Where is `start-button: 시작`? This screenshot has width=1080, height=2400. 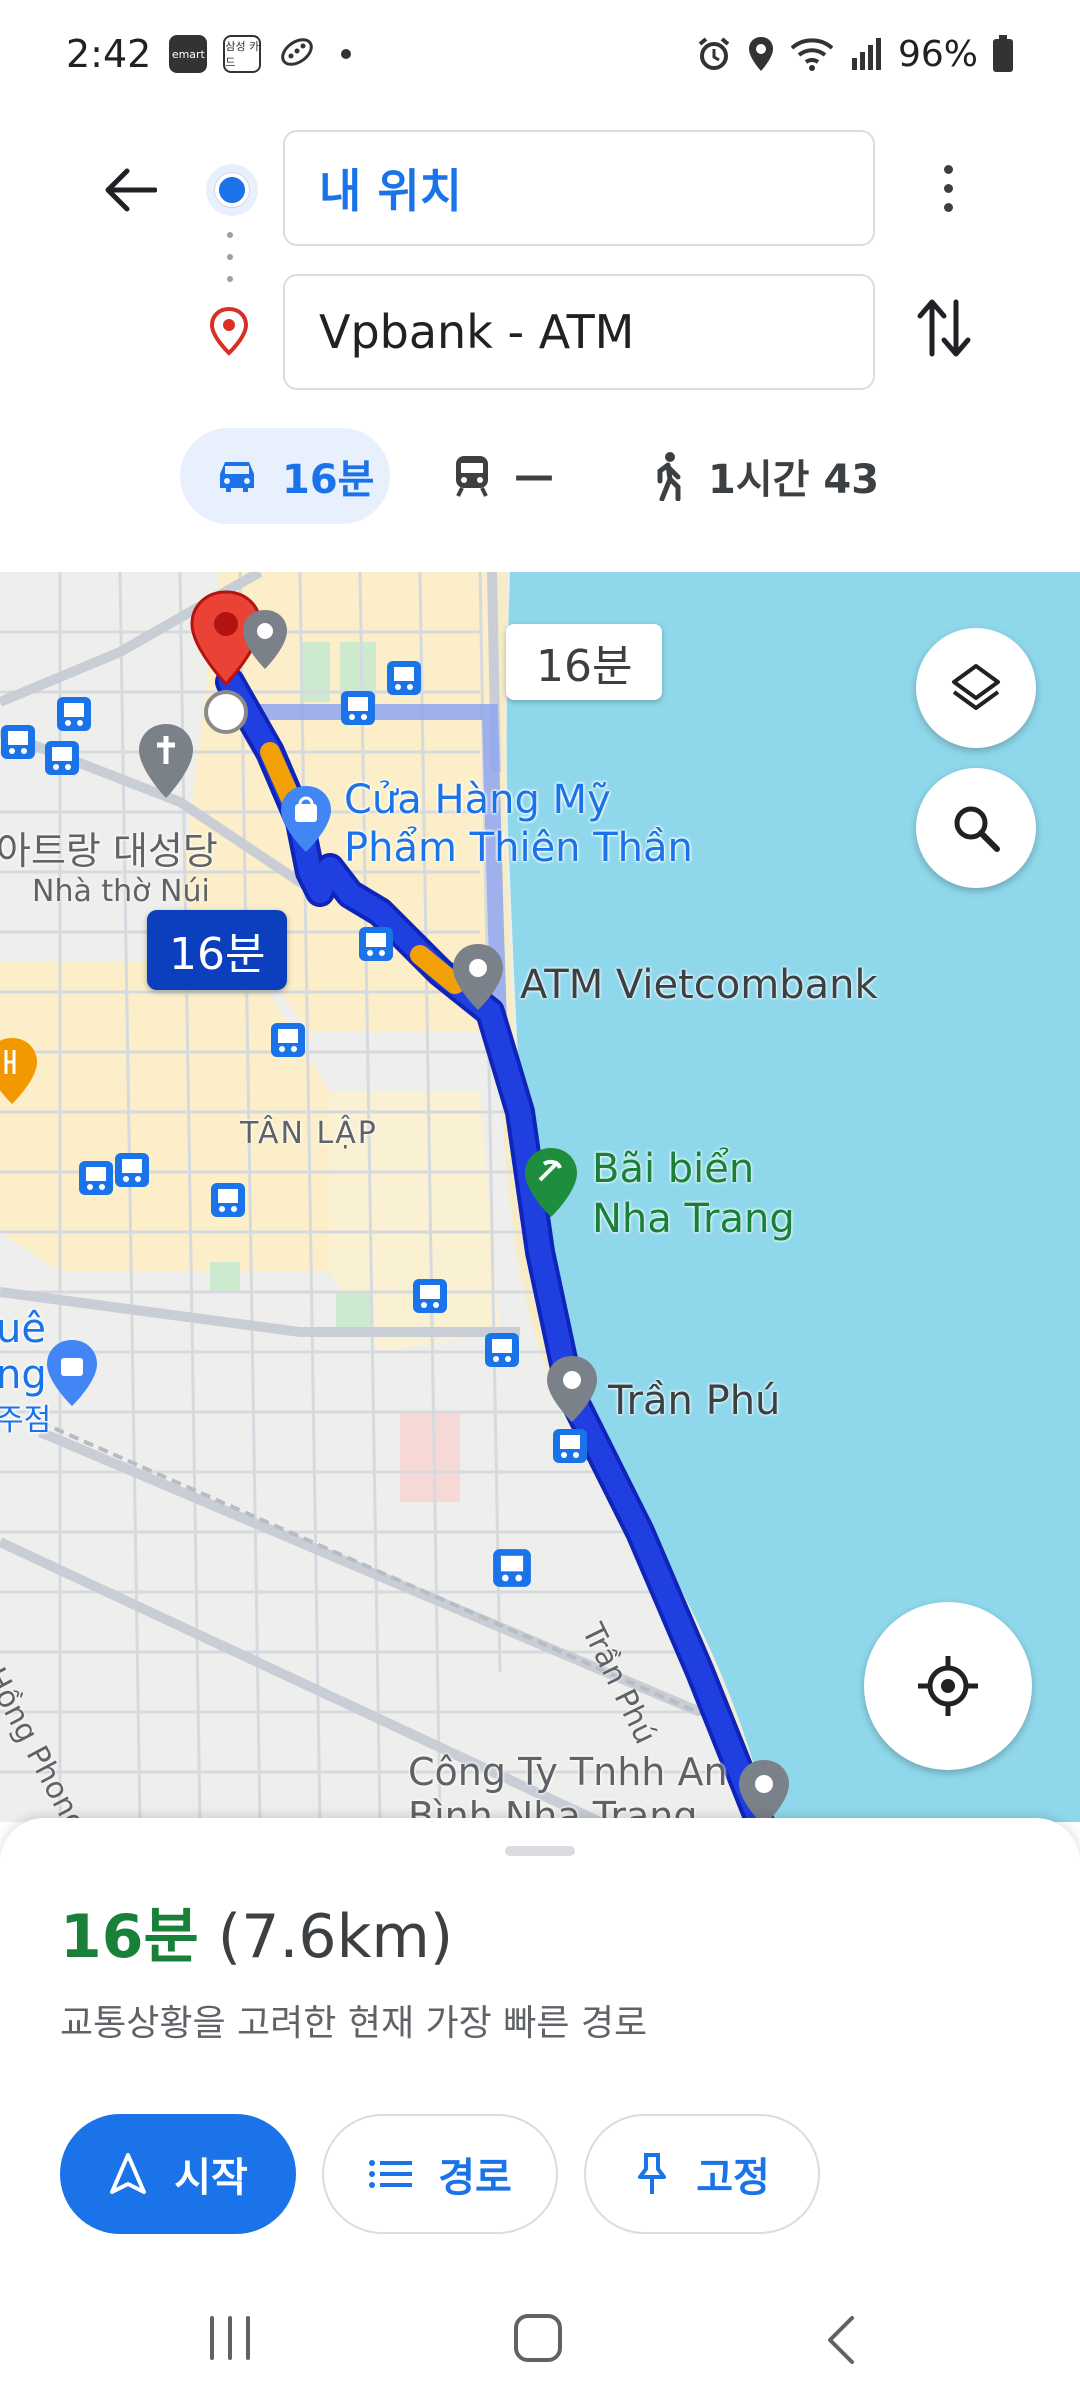 start-button: 시작 is located at coordinates (178, 2174).